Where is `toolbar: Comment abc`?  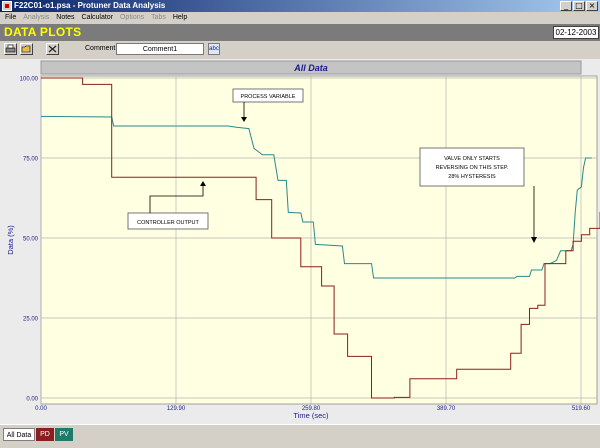 toolbar: Comment abc is located at coordinates (300, 49).